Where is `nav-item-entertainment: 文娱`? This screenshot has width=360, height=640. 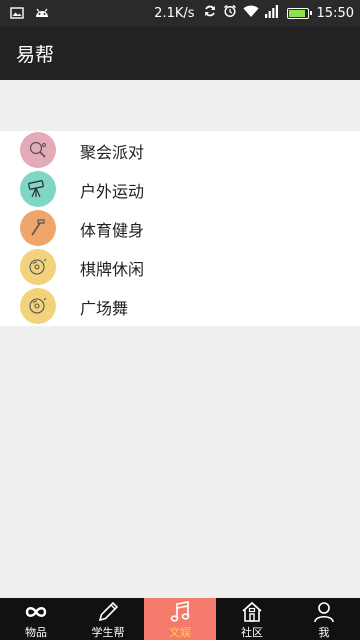 nav-item-entertainment: 文娱 is located at coordinates (180, 619).